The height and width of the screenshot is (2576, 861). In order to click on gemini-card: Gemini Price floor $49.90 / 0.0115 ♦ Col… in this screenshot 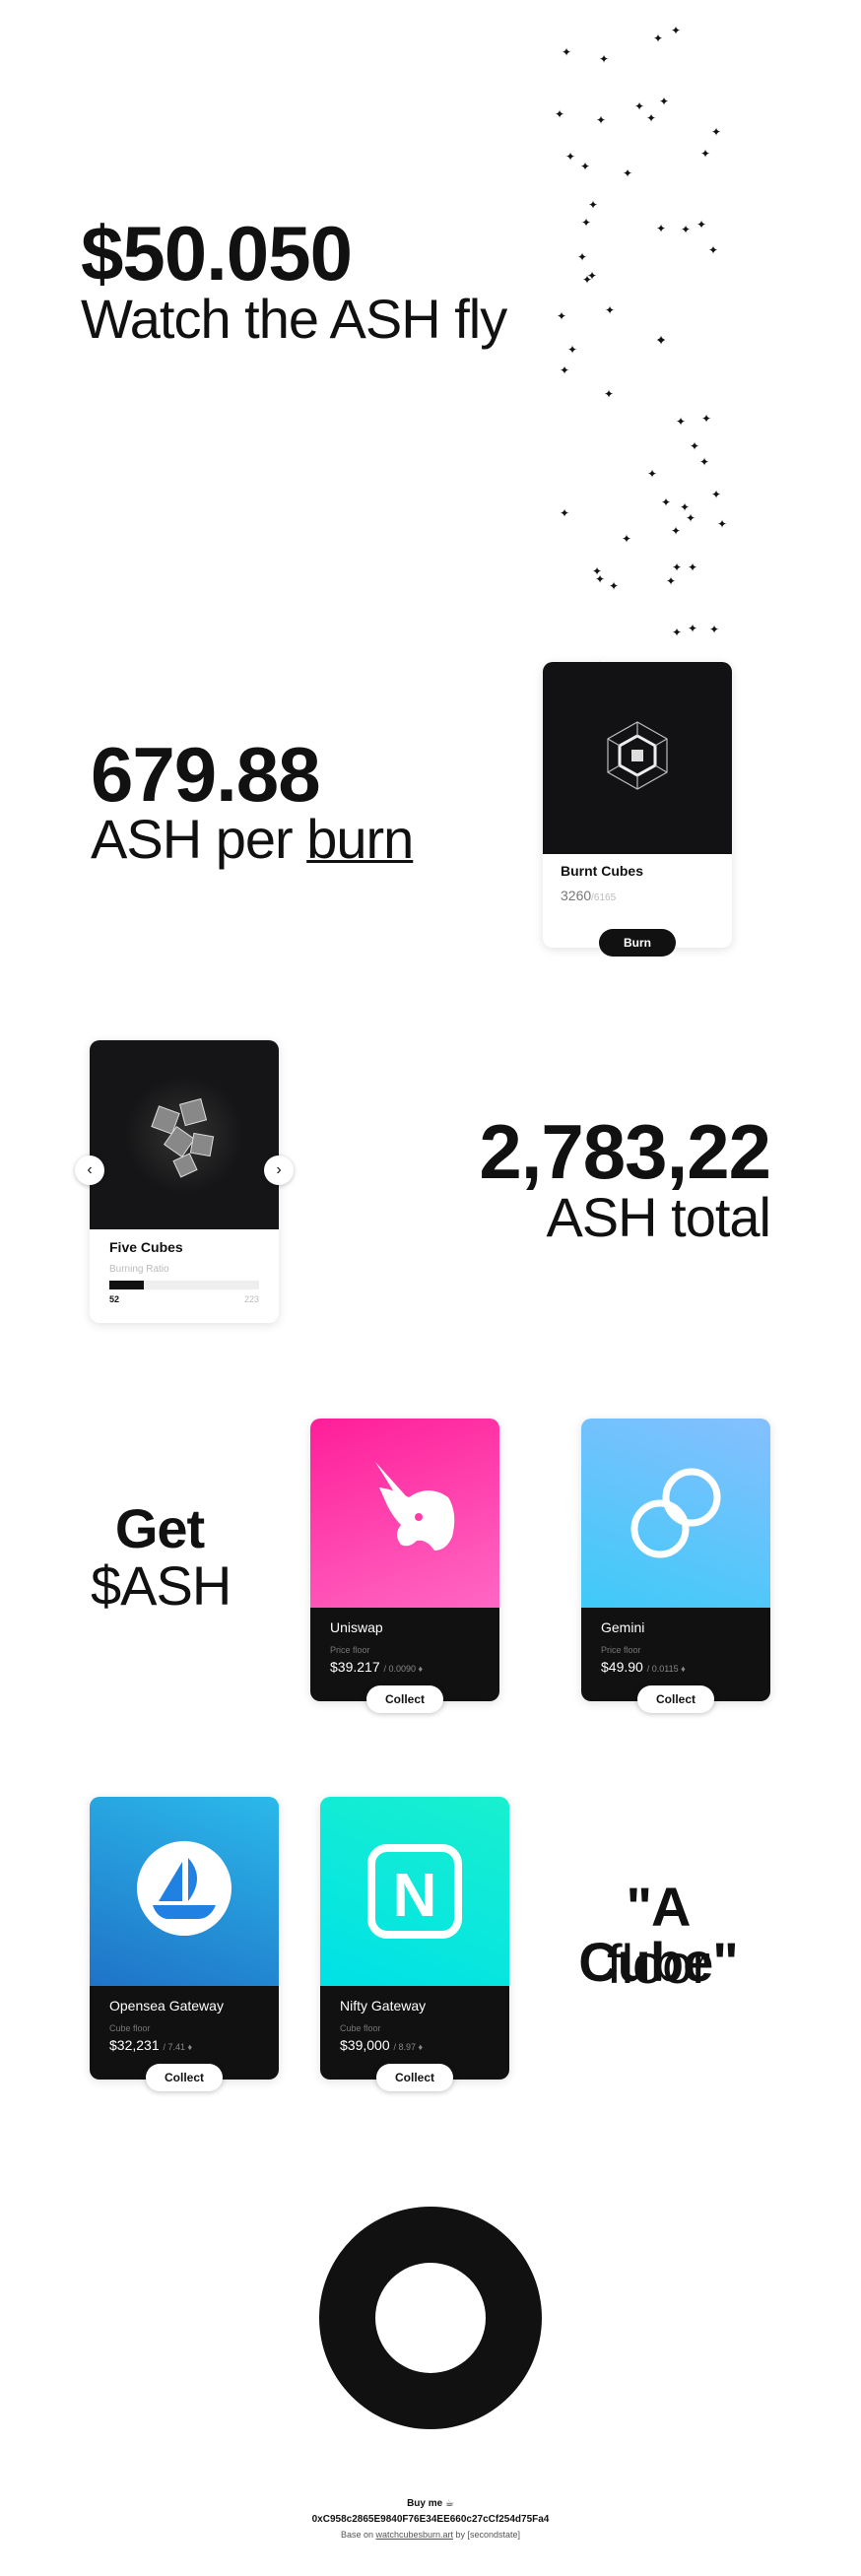, I will do `click(675, 1566)`.